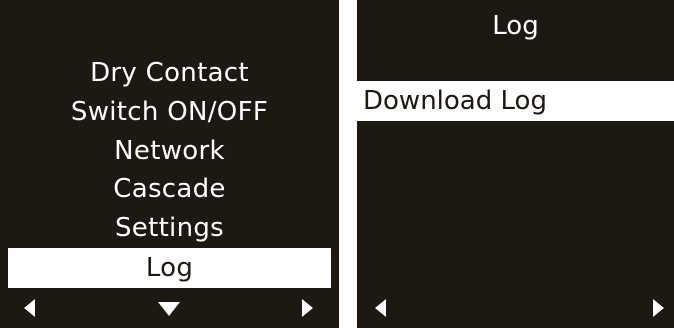  I want to click on menu-item-switch-on-off: Switch ON/OFF, so click(169, 112).